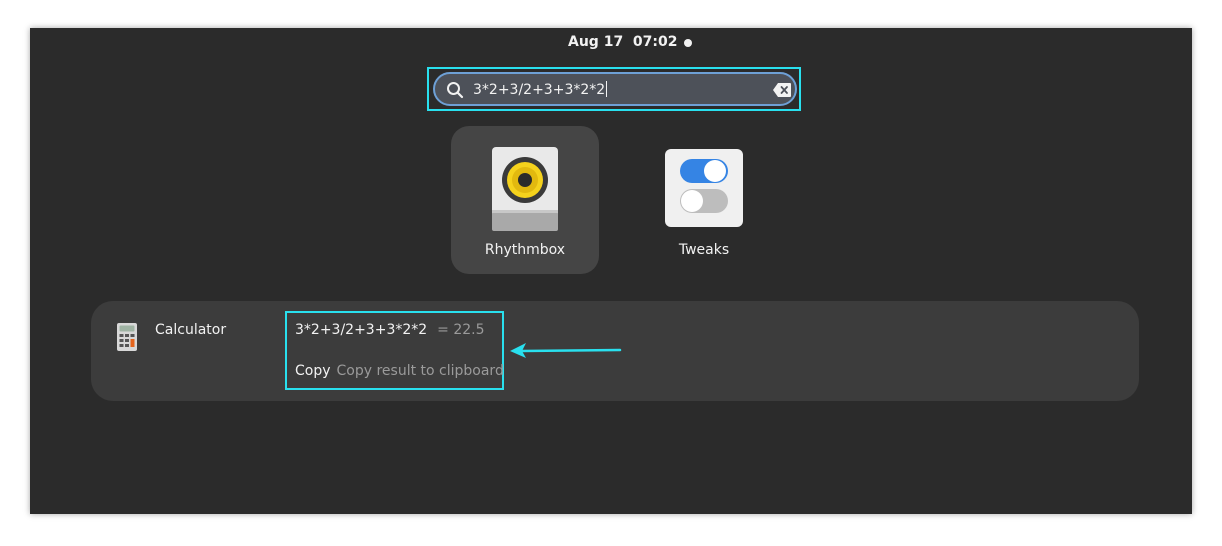 This screenshot has height=546, width=1222. I want to click on result-provider-name: Calculator, so click(190, 330).